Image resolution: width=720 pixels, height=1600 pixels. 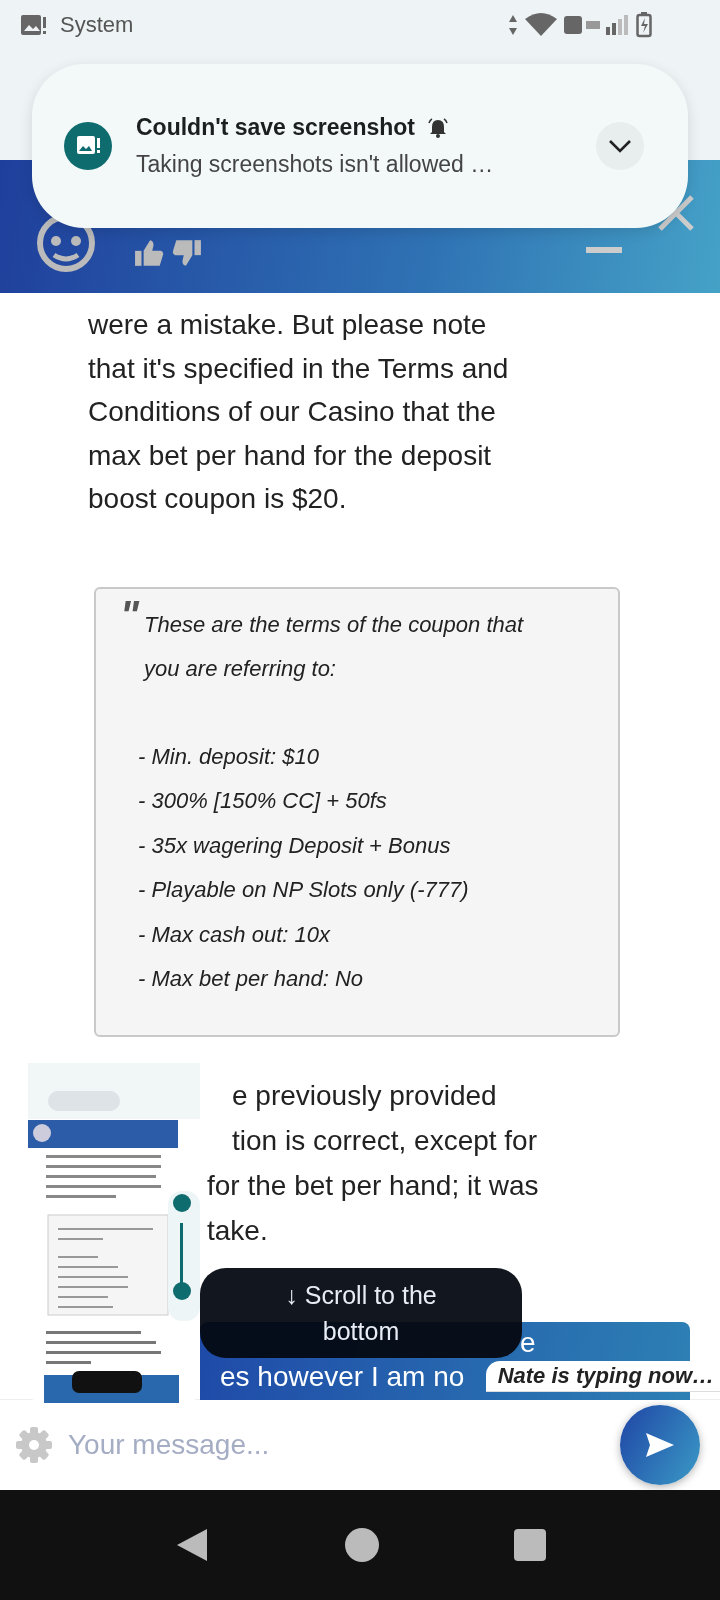 What do you see at coordinates (229, 756) in the screenshot?
I see `quote-list-item: - Min. deposit: $10` at bounding box center [229, 756].